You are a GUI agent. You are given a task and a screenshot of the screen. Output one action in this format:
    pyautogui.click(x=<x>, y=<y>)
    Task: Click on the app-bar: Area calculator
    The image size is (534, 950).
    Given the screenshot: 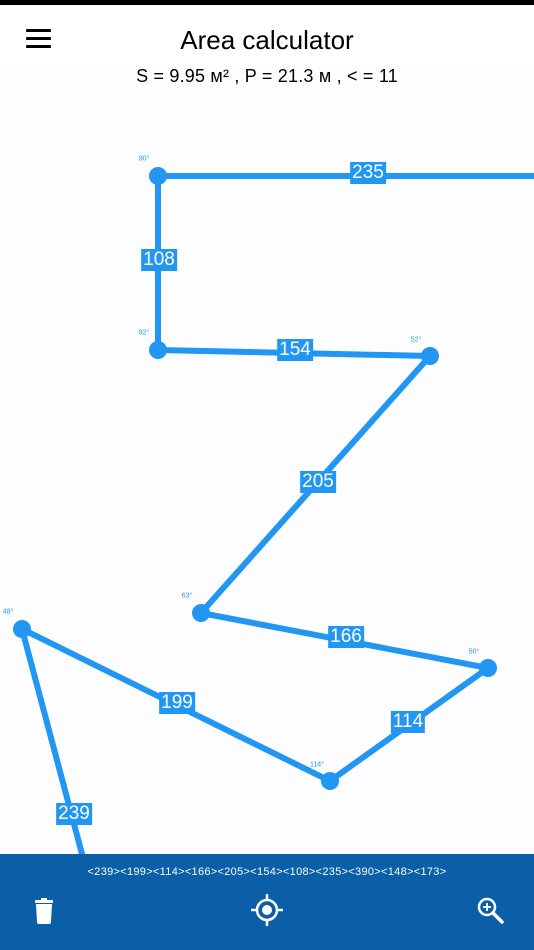 What is the action you would take?
    pyautogui.click(x=267, y=35)
    